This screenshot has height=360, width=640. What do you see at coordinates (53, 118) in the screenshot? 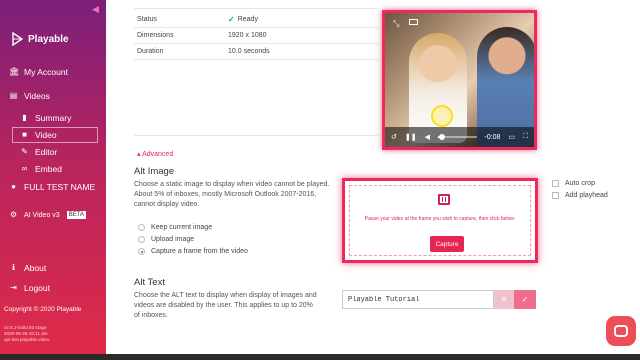
I see `sidebar-item-label: Summary` at bounding box center [53, 118].